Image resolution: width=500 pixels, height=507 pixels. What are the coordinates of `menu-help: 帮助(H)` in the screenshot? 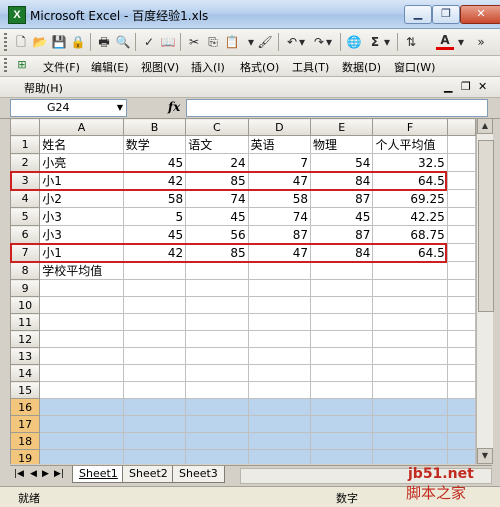 It's located at (43, 88).